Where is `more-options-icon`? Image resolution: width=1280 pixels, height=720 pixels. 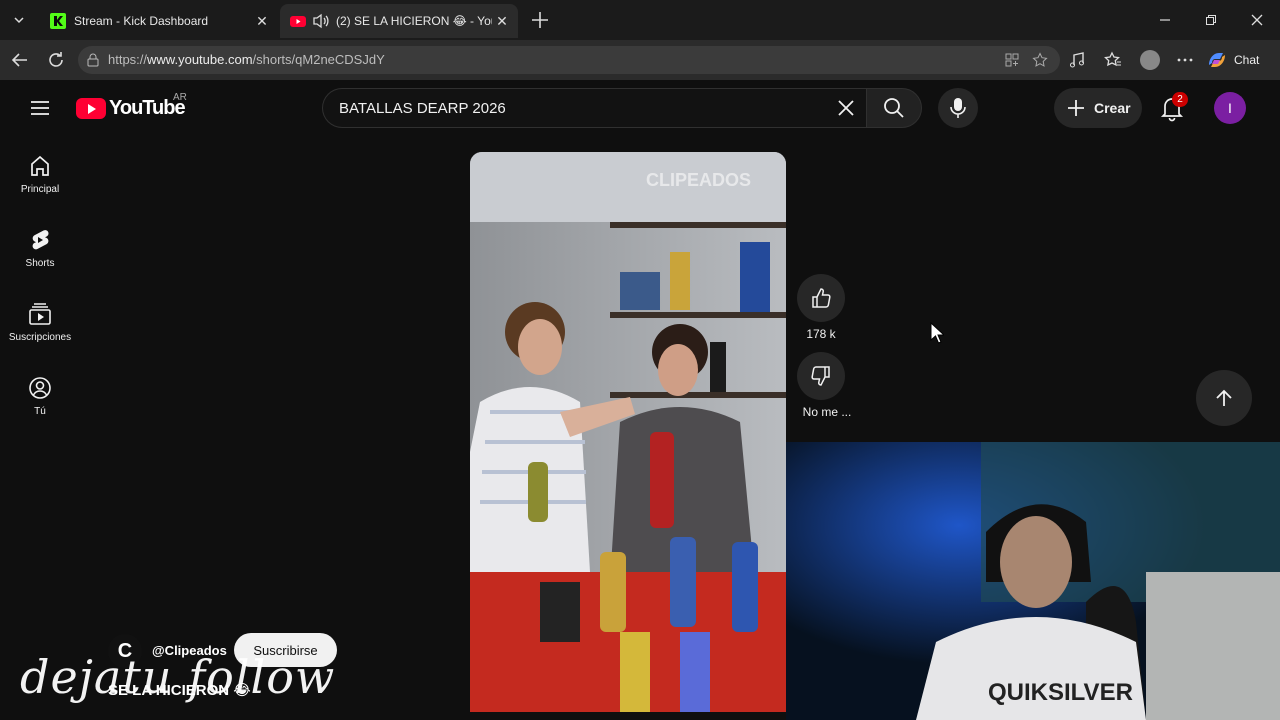
more-options-icon is located at coordinates (1185, 60).